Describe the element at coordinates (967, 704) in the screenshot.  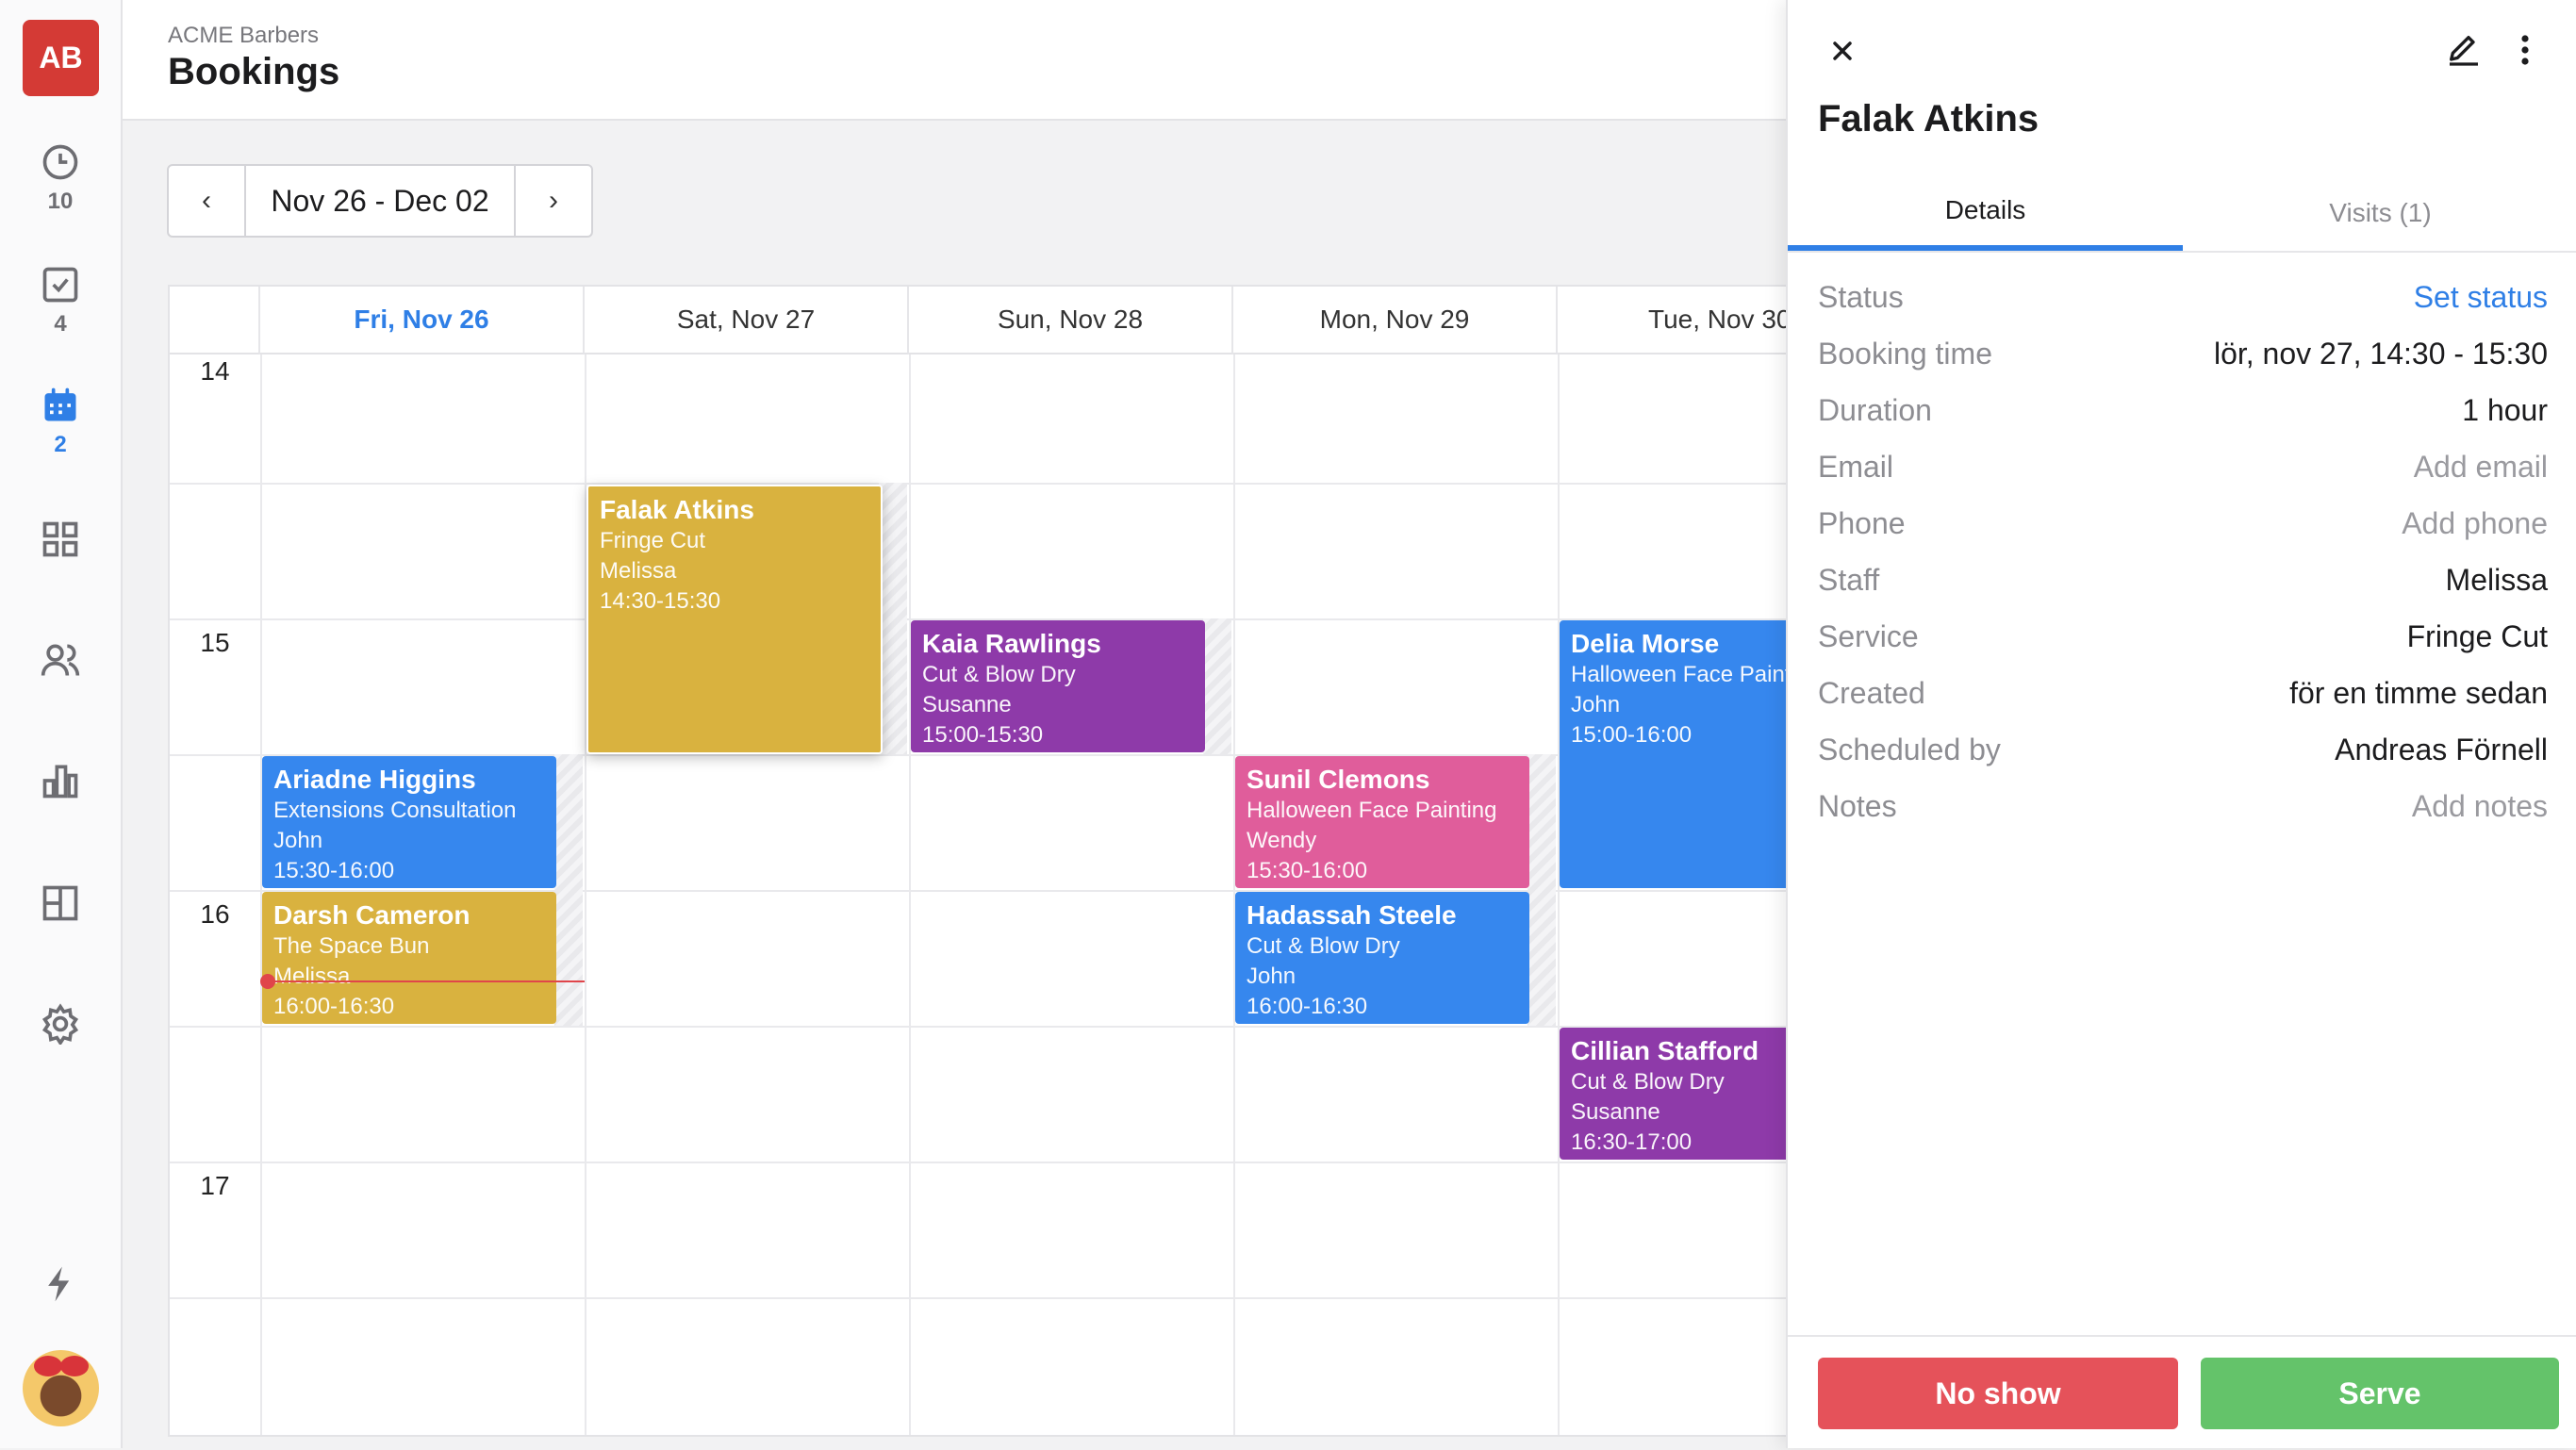
I see `event-staff: Susanne` at that location.